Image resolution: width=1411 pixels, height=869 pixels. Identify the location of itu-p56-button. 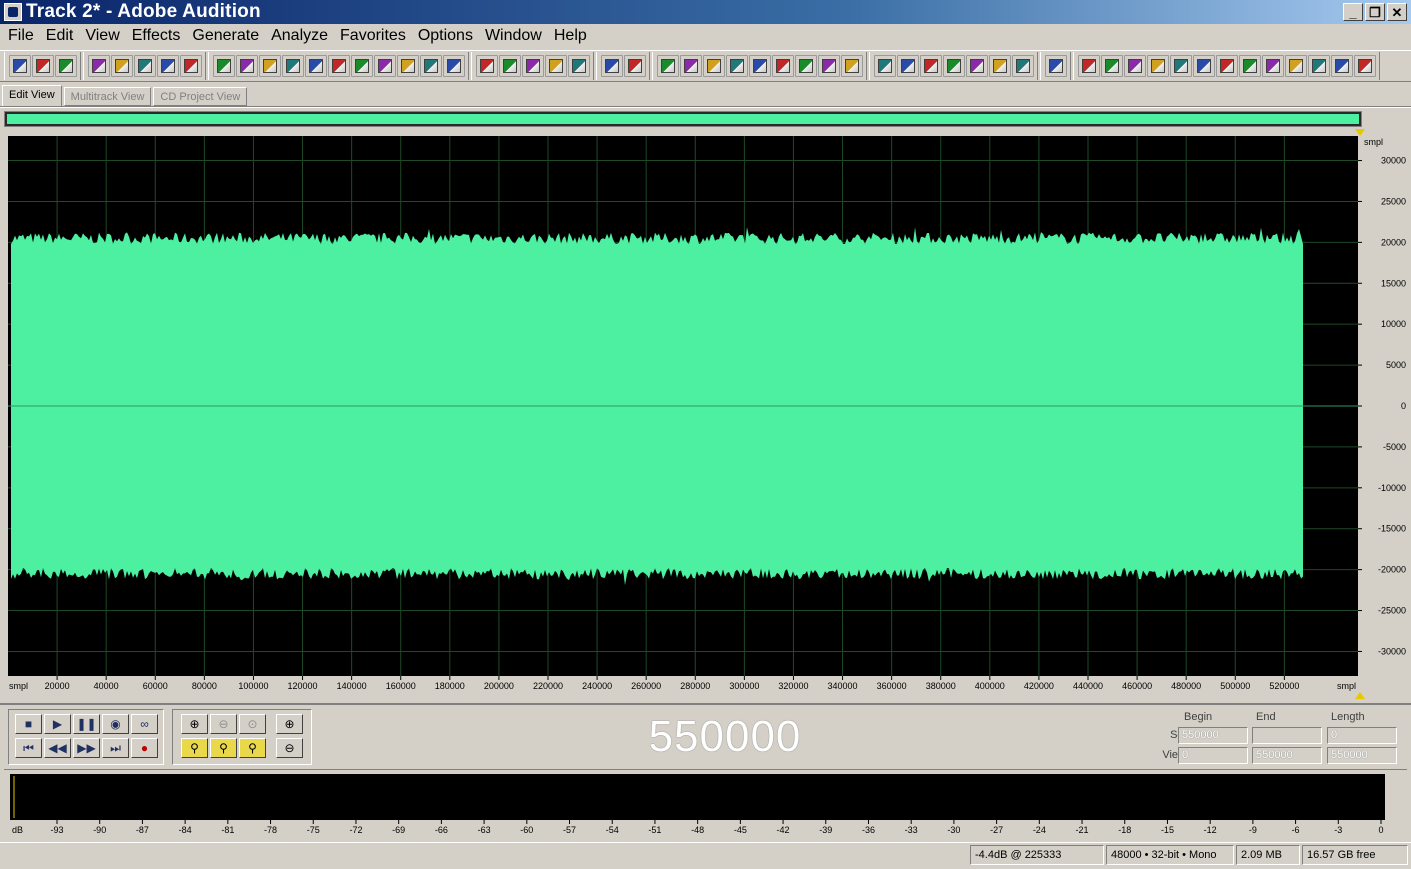
(1318, 66).